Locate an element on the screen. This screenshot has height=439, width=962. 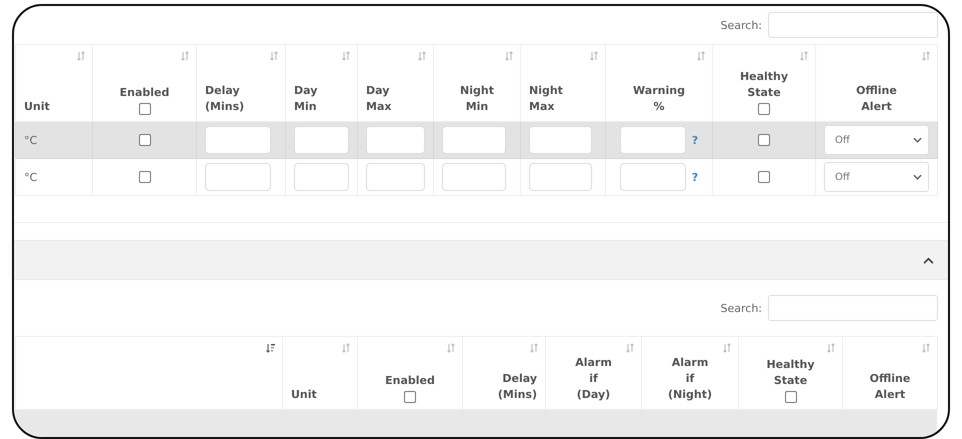
column-header: Unit is located at coordinates (54, 83).